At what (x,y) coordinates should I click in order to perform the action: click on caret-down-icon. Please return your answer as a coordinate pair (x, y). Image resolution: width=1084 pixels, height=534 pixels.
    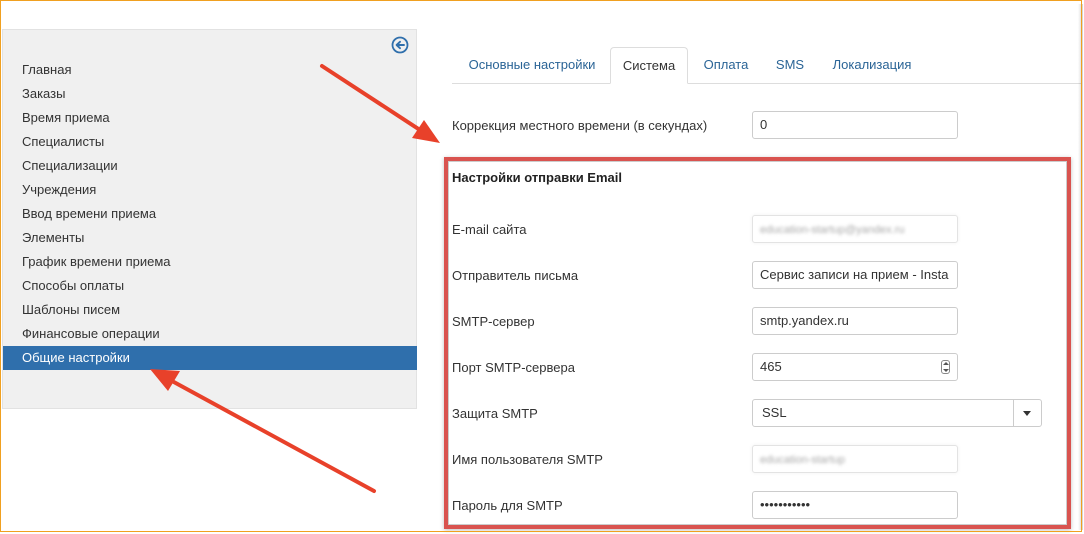
    Looking at the image, I should click on (1027, 413).